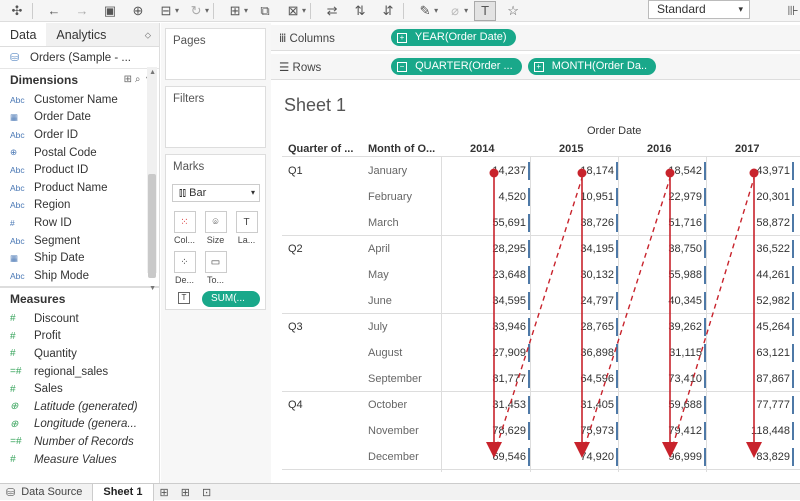 The height and width of the screenshot is (501, 800). I want to click on filters-card: Filters, so click(215, 117).